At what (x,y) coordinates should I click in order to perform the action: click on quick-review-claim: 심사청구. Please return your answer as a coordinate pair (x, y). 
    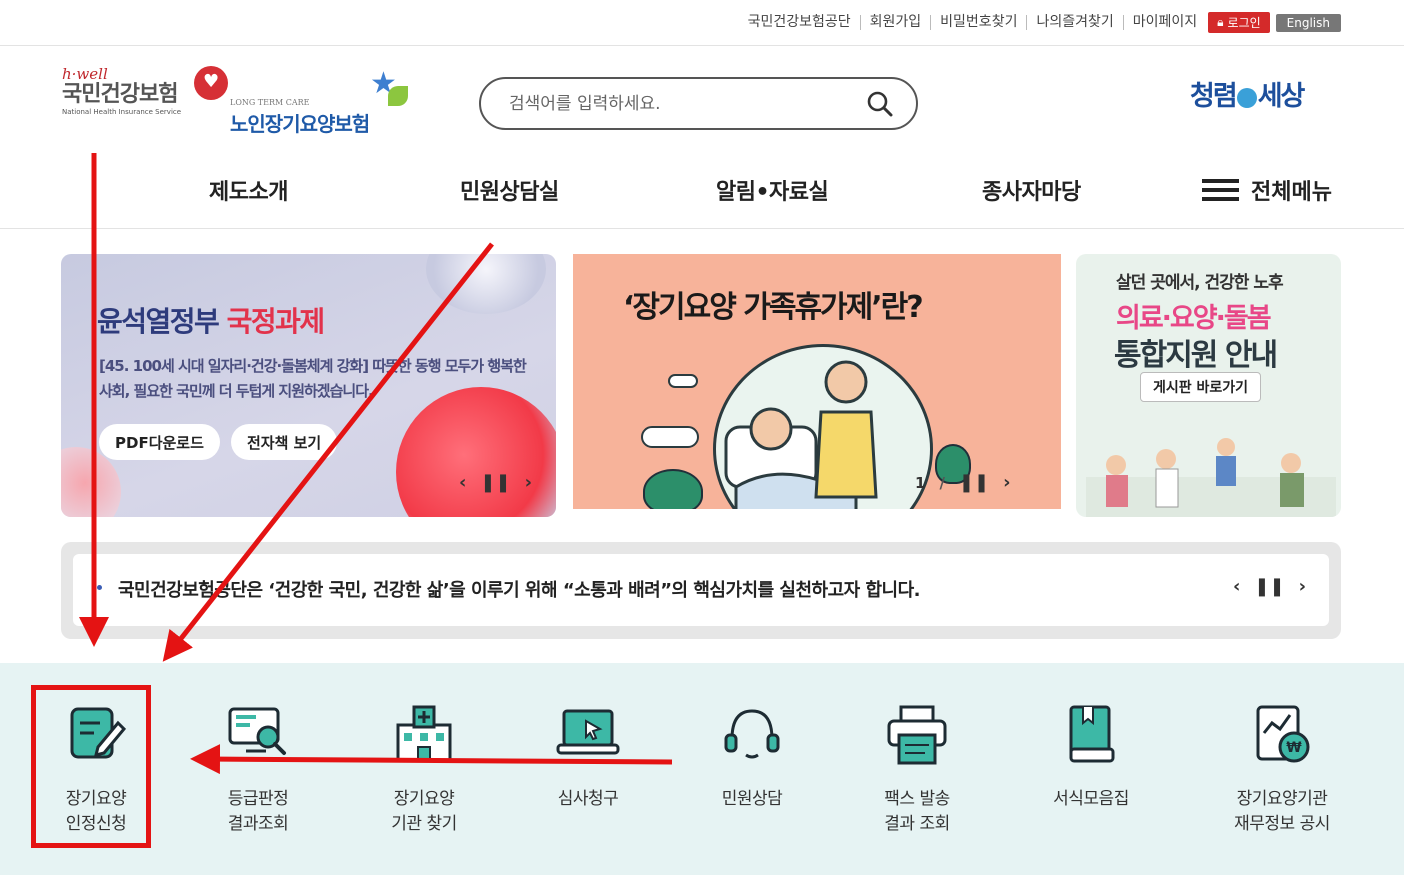
    Looking at the image, I should click on (588, 757).